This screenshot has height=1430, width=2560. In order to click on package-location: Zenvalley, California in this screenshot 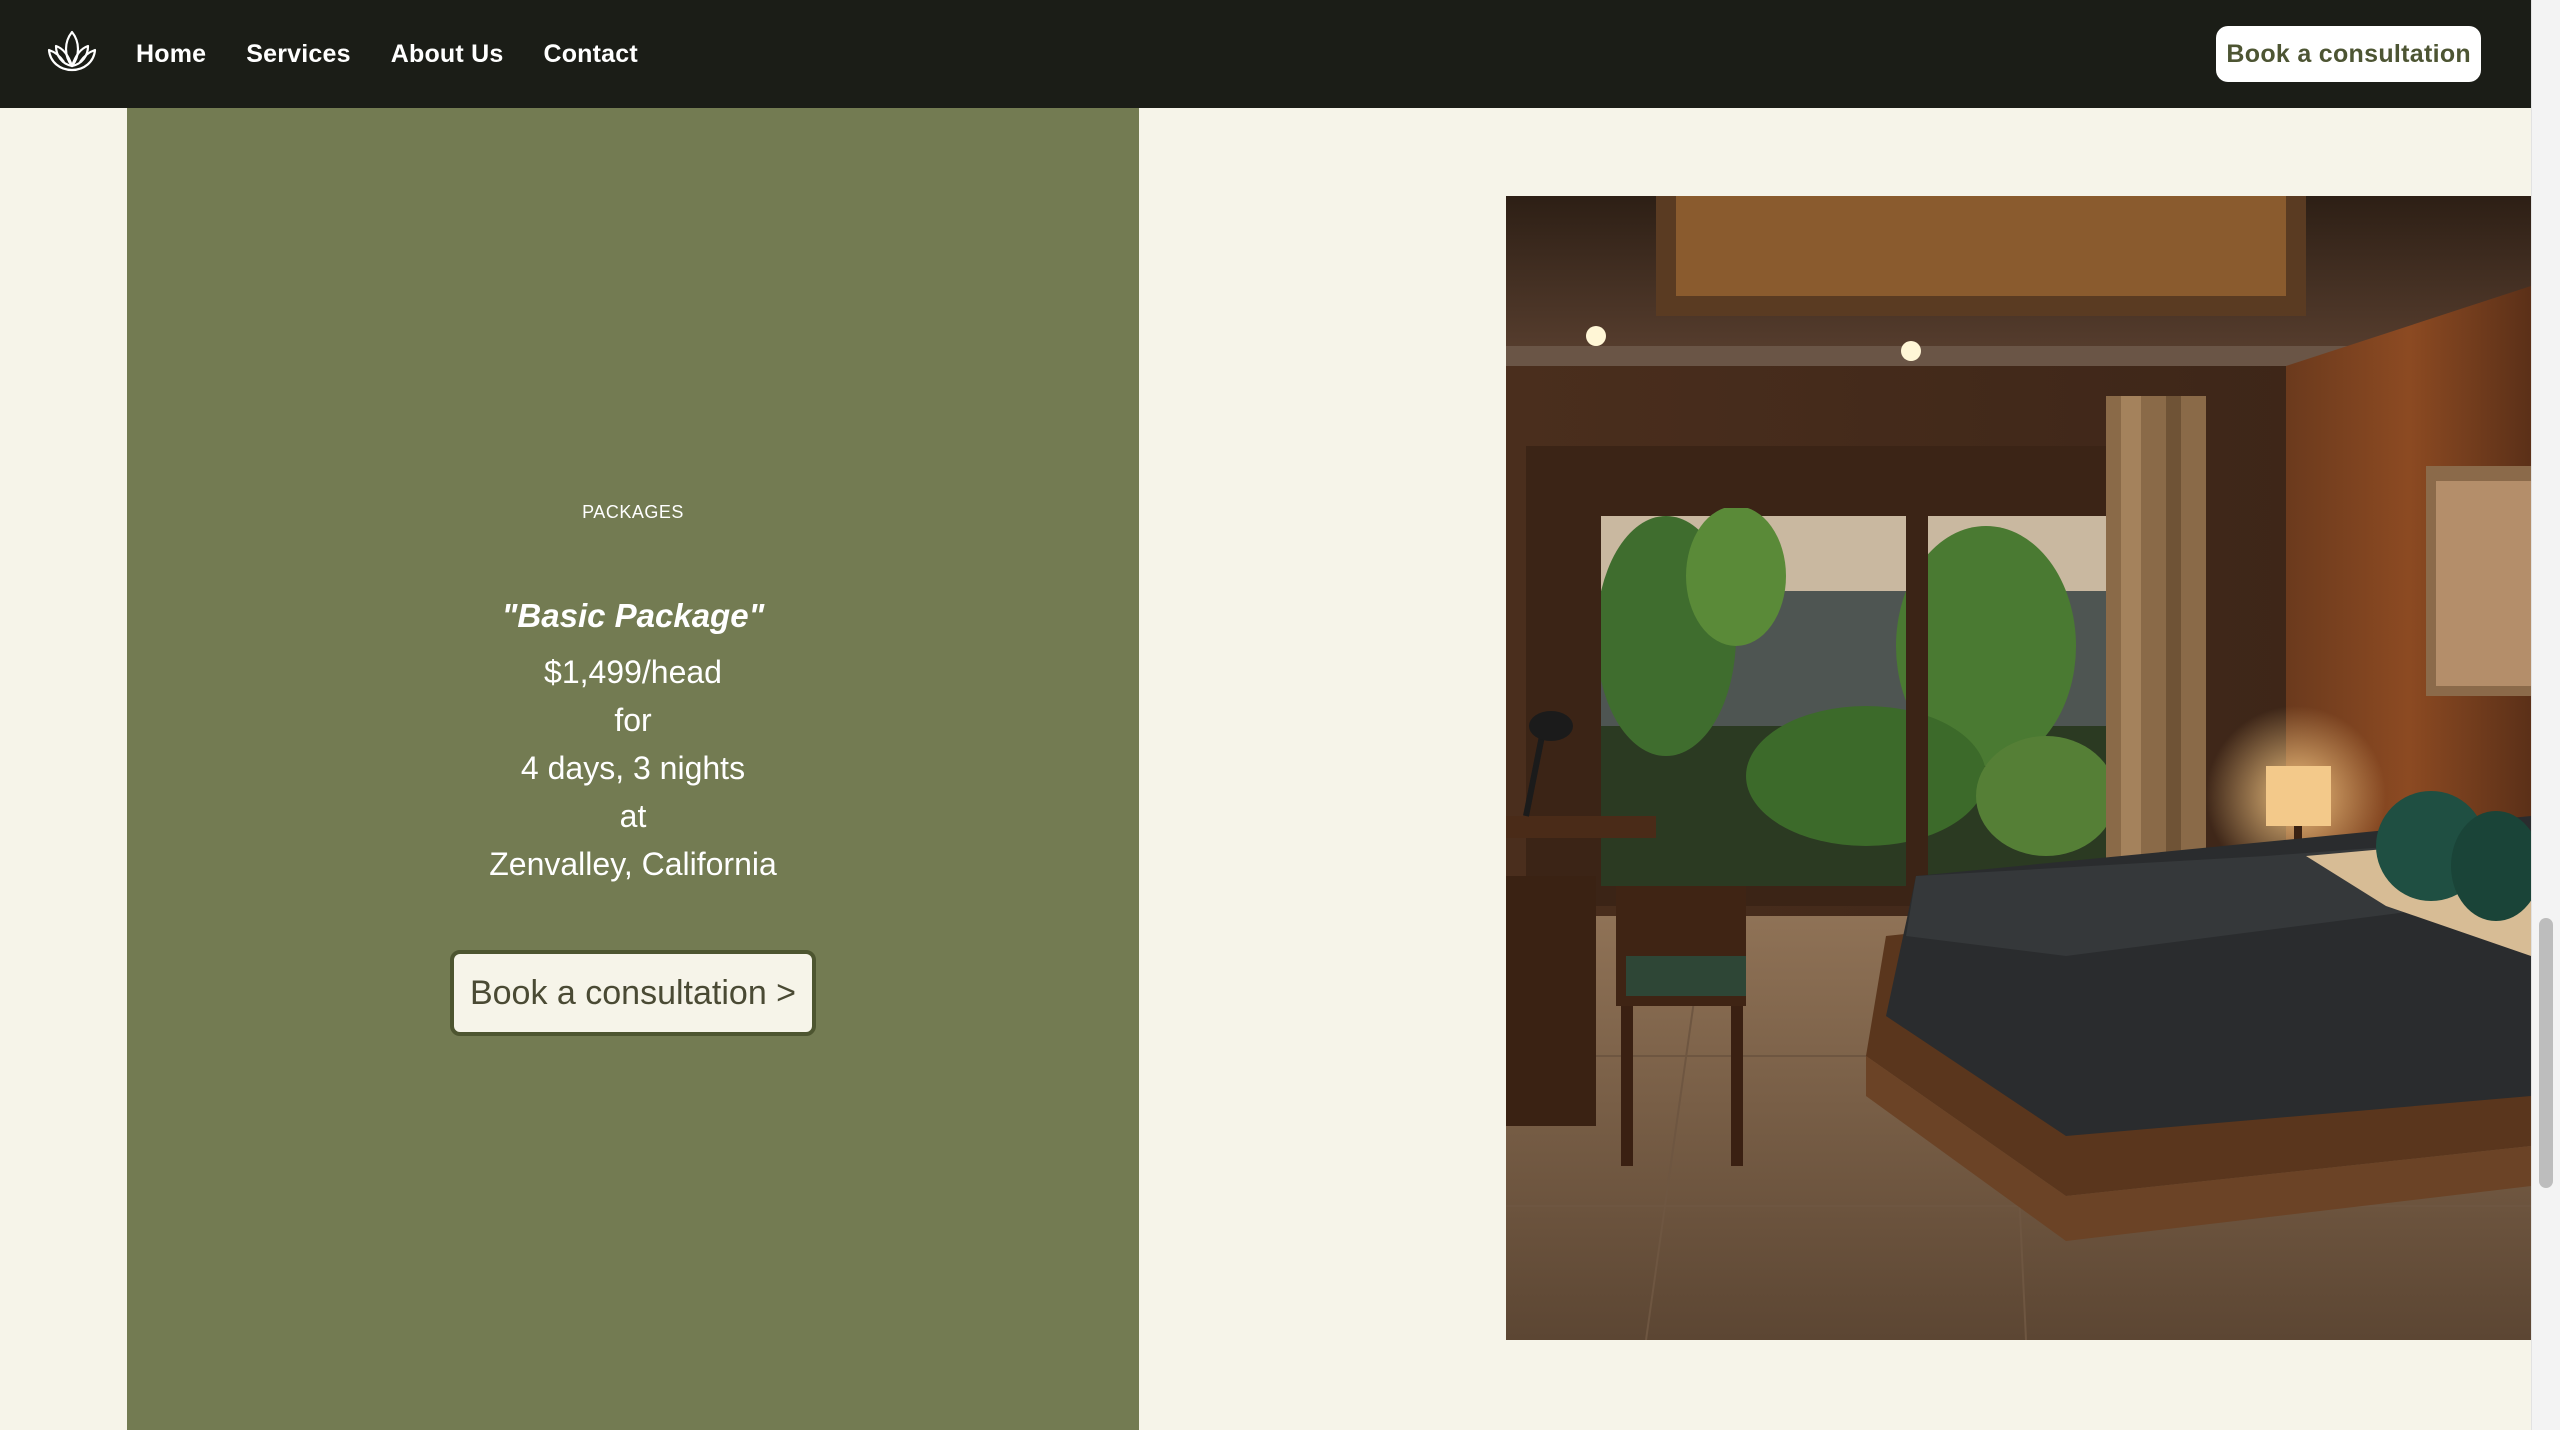, I will do `click(633, 864)`.